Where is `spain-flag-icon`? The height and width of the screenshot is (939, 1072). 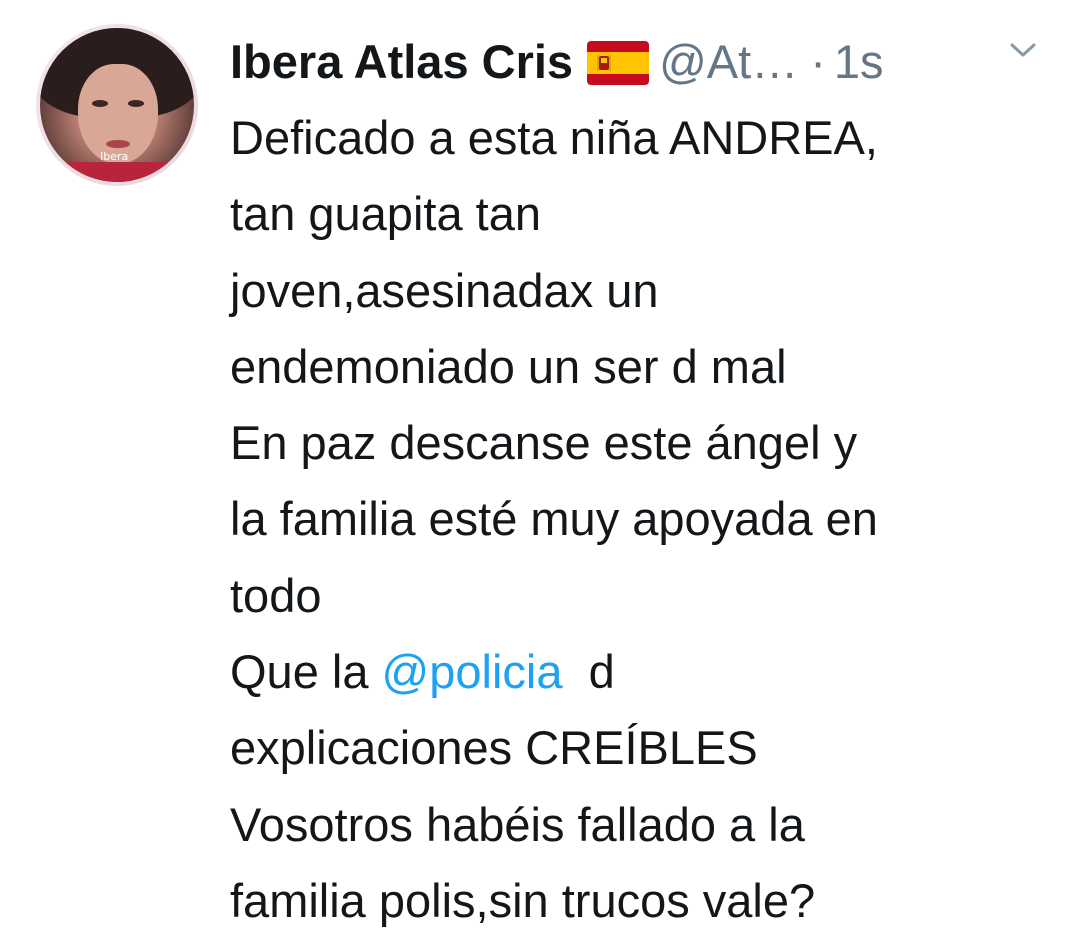
spain-flag-icon is located at coordinates (618, 63).